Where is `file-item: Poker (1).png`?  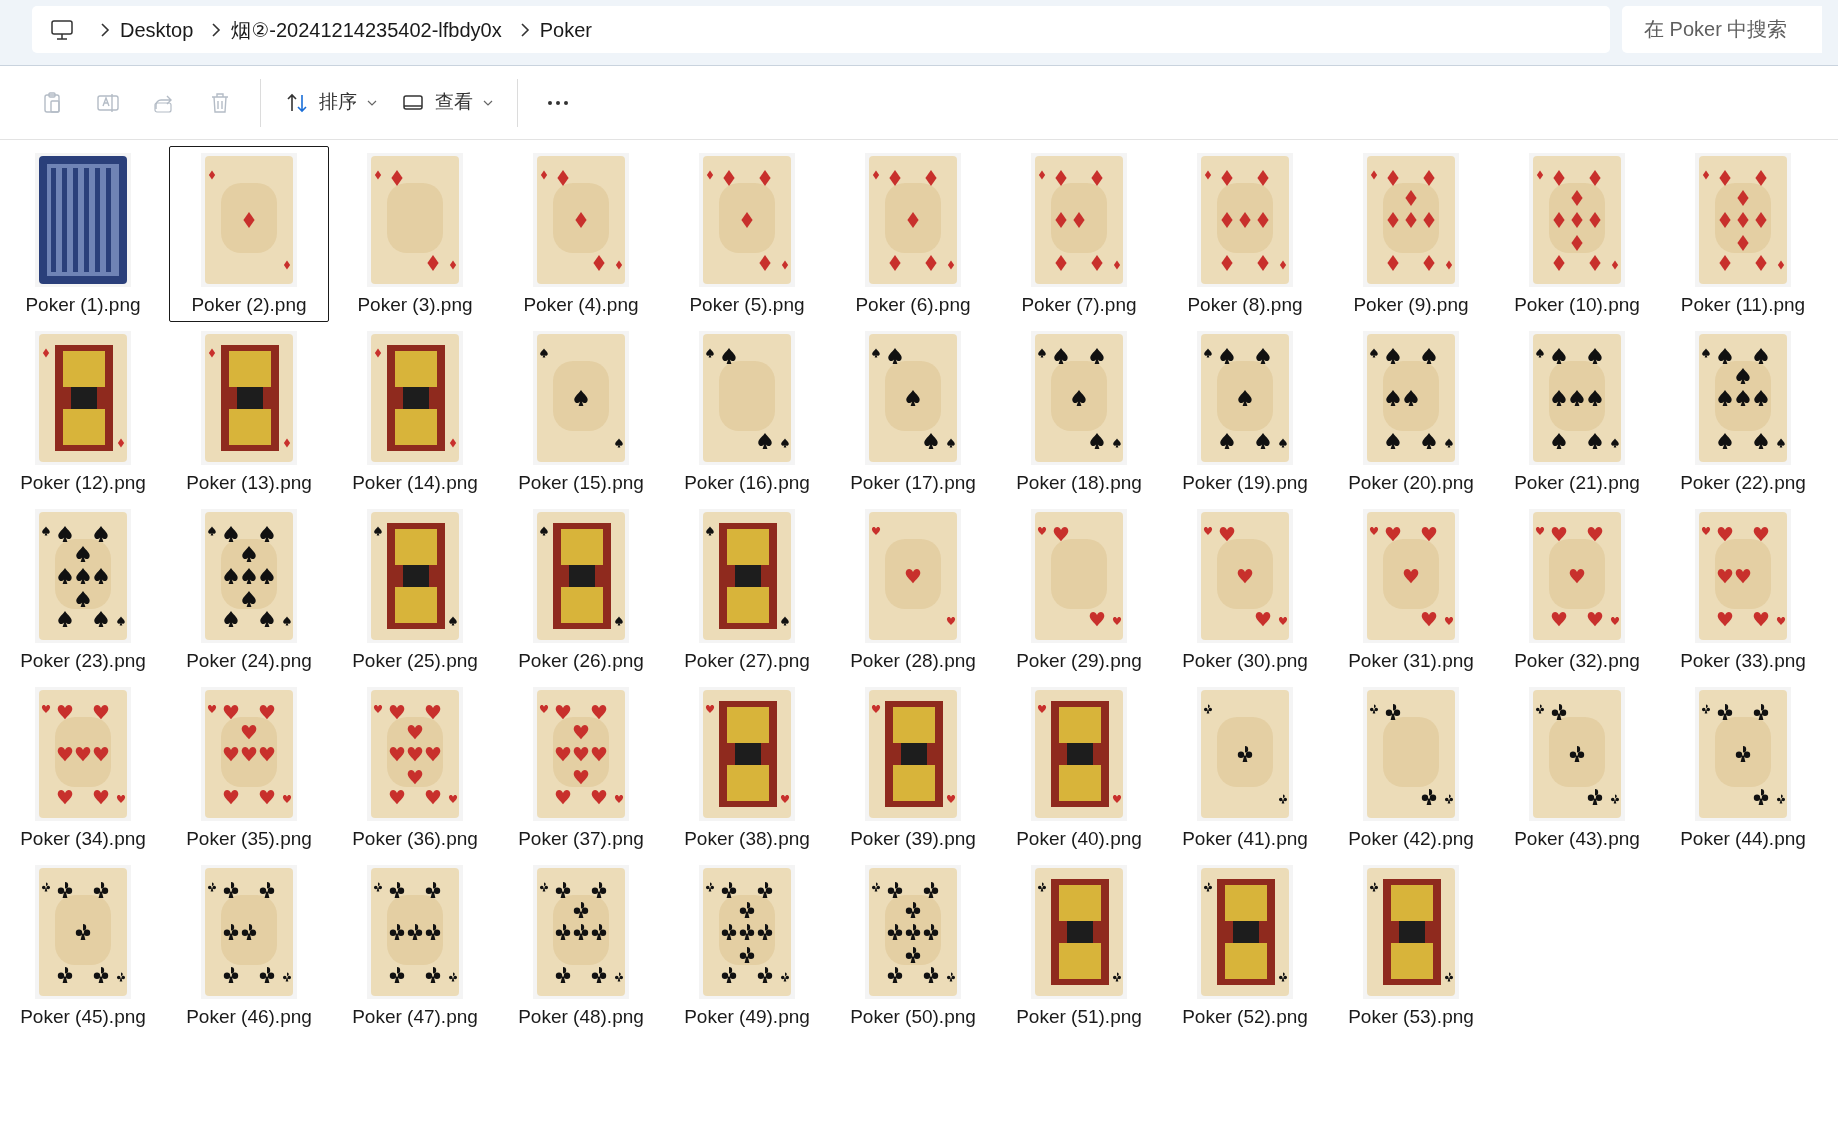
file-item: Poker (1).png is located at coordinates (83, 234).